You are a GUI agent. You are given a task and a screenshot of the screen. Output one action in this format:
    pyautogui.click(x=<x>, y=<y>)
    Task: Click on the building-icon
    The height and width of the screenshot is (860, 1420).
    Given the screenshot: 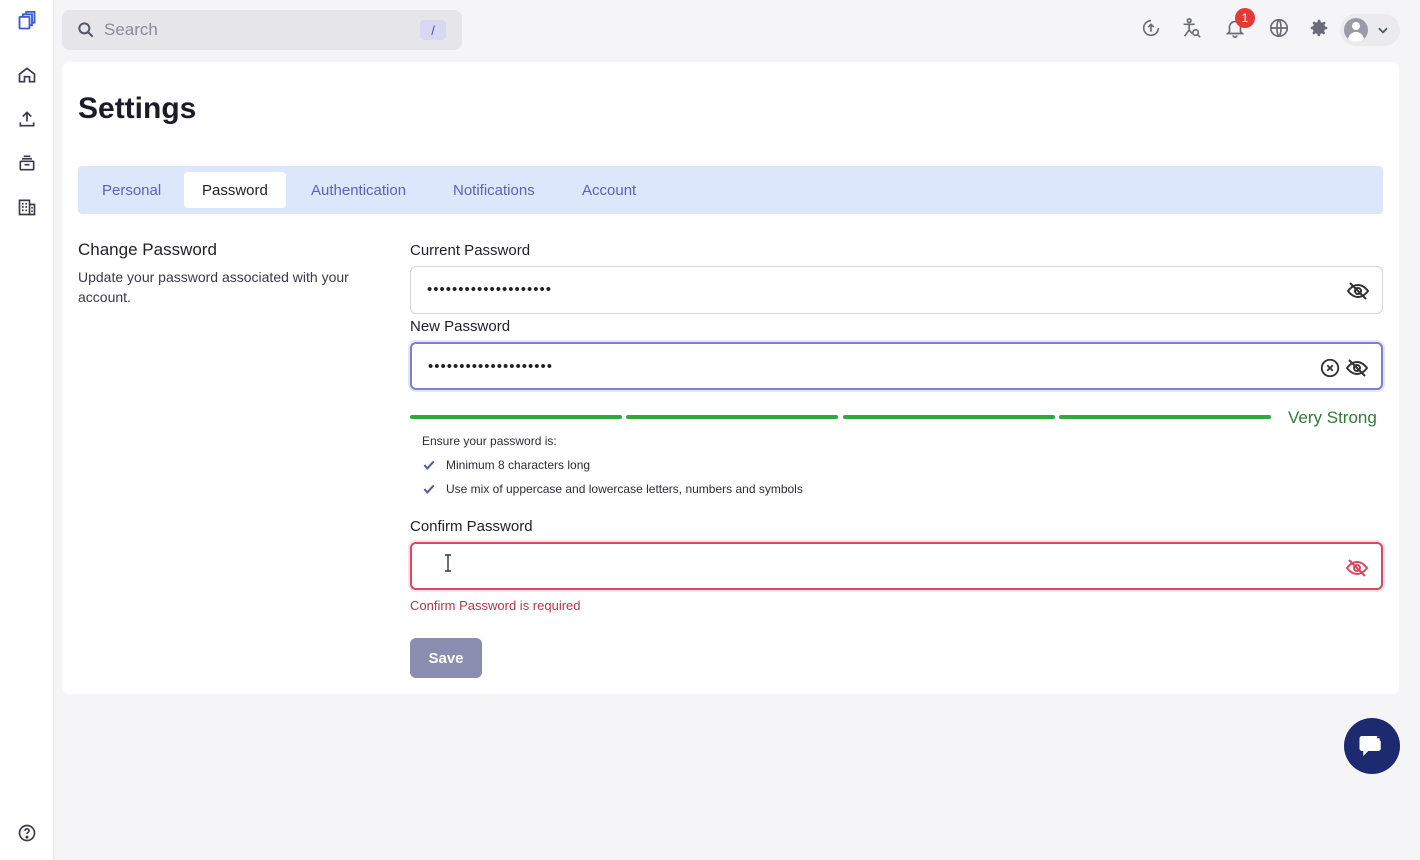 What is the action you would take?
    pyautogui.click(x=27, y=207)
    